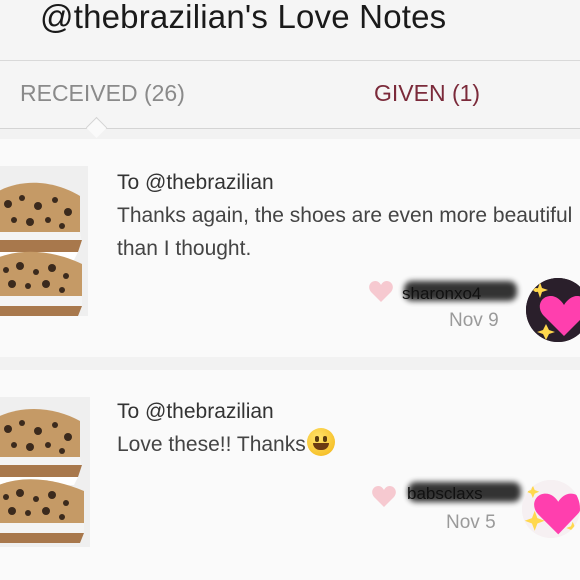 This screenshot has height=580, width=580. Describe the element at coordinates (474, 320) in the screenshot. I see `note-date: Nov 9` at that location.